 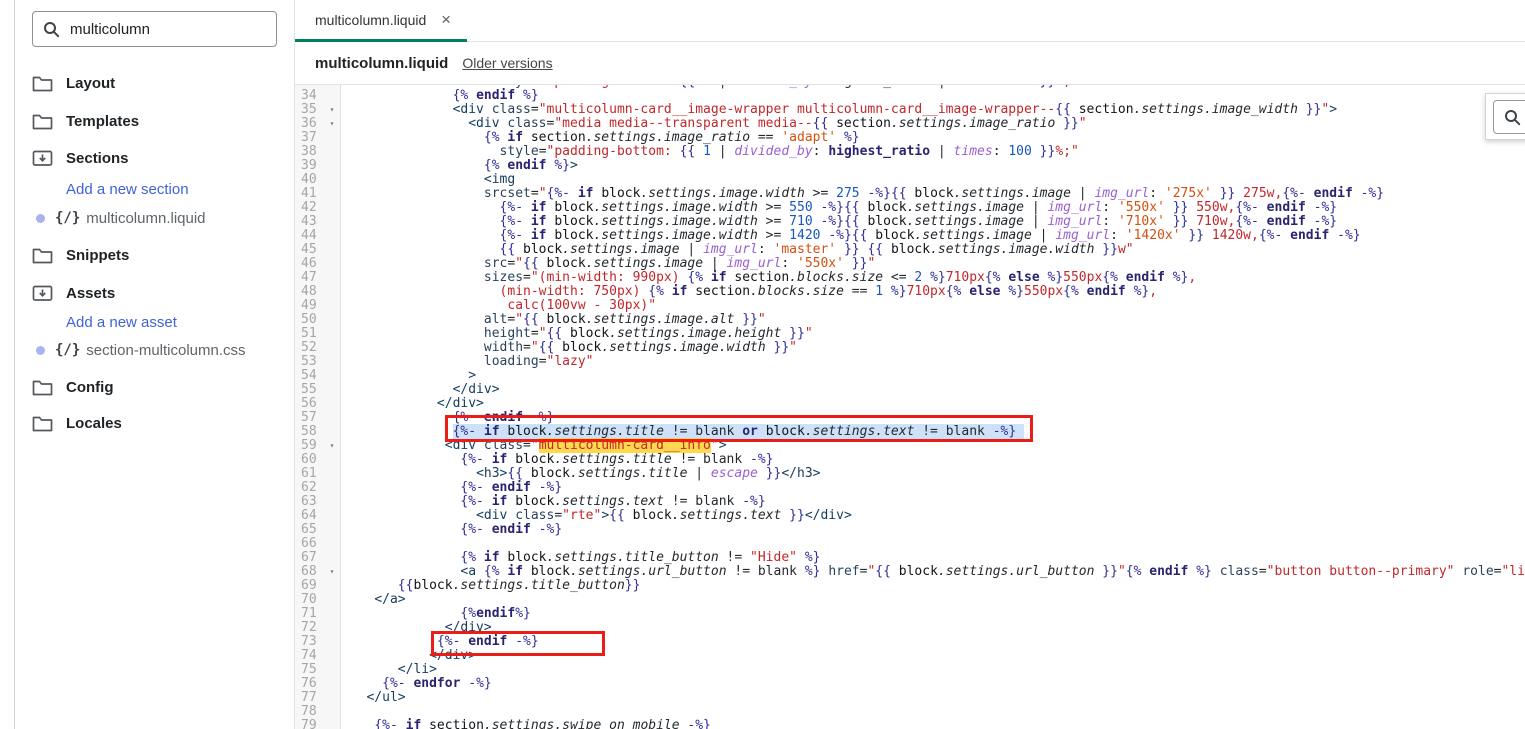 What do you see at coordinates (332, 516) in the screenshot?
I see `fold-arrow-icon` at bounding box center [332, 516].